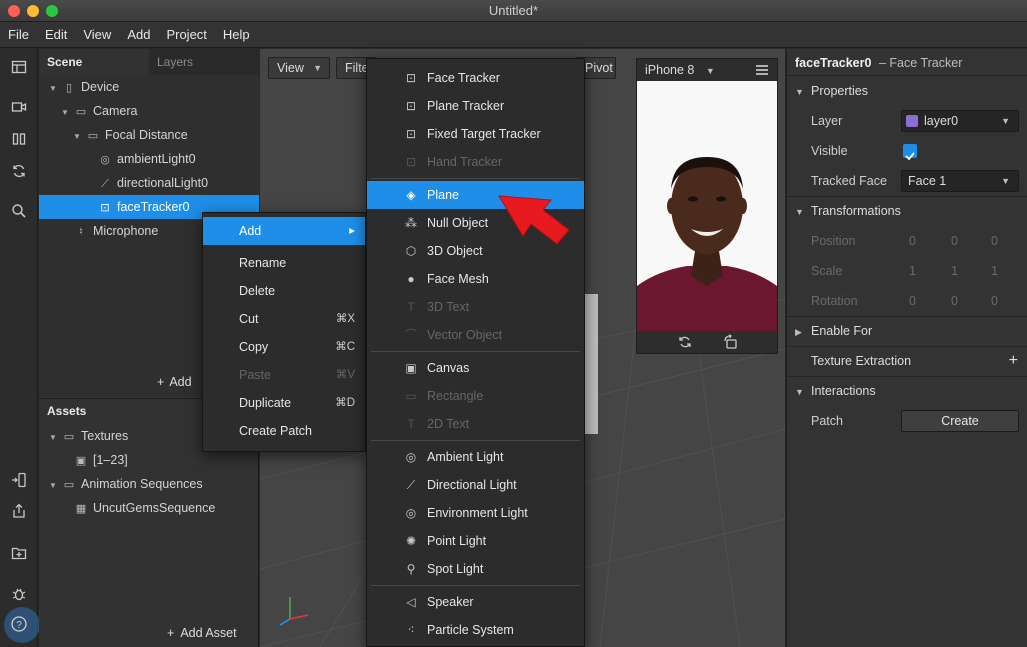 Image resolution: width=1027 pixels, height=647 pixels. What do you see at coordinates (513, 11) in the screenshot?
I see `title-bar: Untitled*` at bounding box center [513, 11].